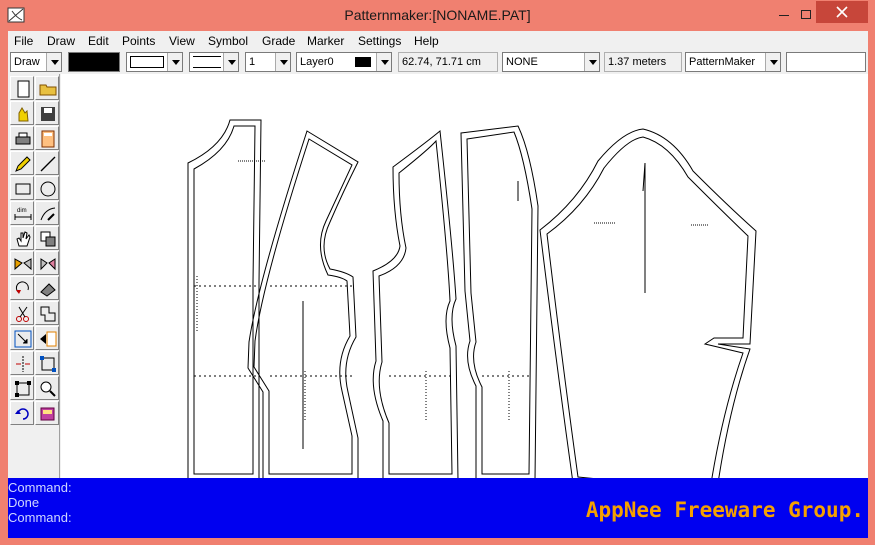 Image resolution: width=875 pixels, height=545 pixels. I want to click on rectangle-icon, so click(23, 189).